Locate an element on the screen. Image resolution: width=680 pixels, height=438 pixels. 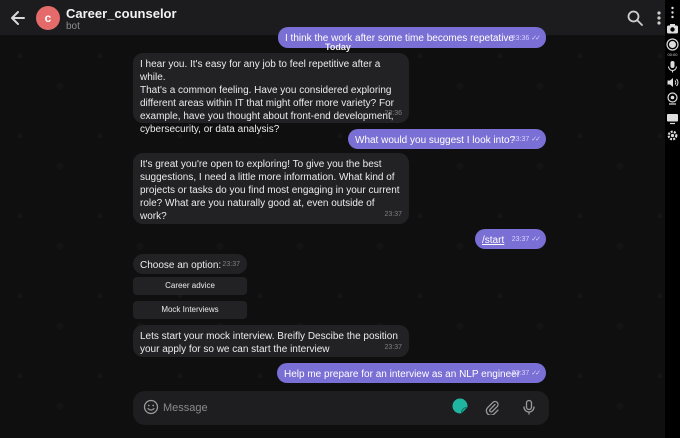
emoji-icon is located at coordinates (151, 407).